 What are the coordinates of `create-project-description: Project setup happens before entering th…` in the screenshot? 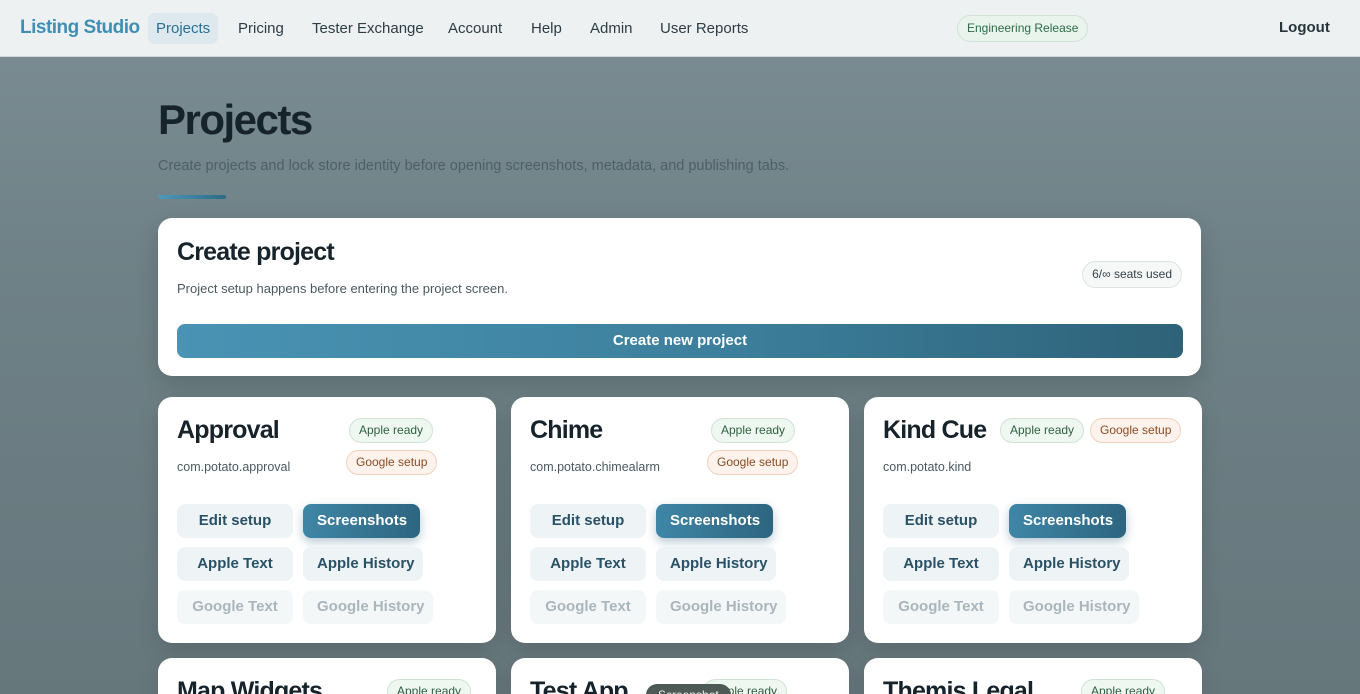 It's located at (342, 288).